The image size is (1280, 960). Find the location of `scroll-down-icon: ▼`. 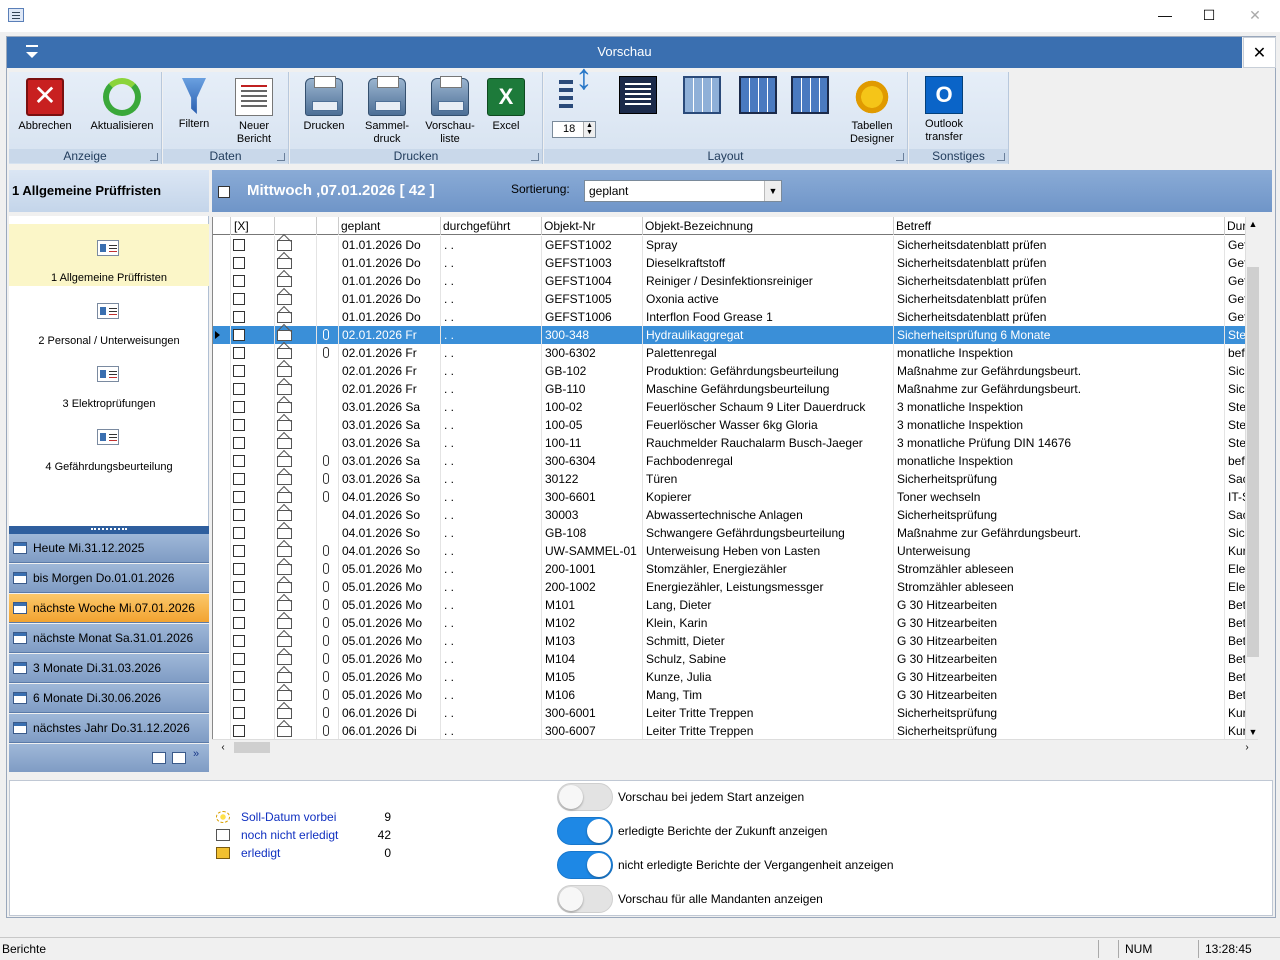

scroll-down-icon: ▼ is located at coordinates (1253, 732).